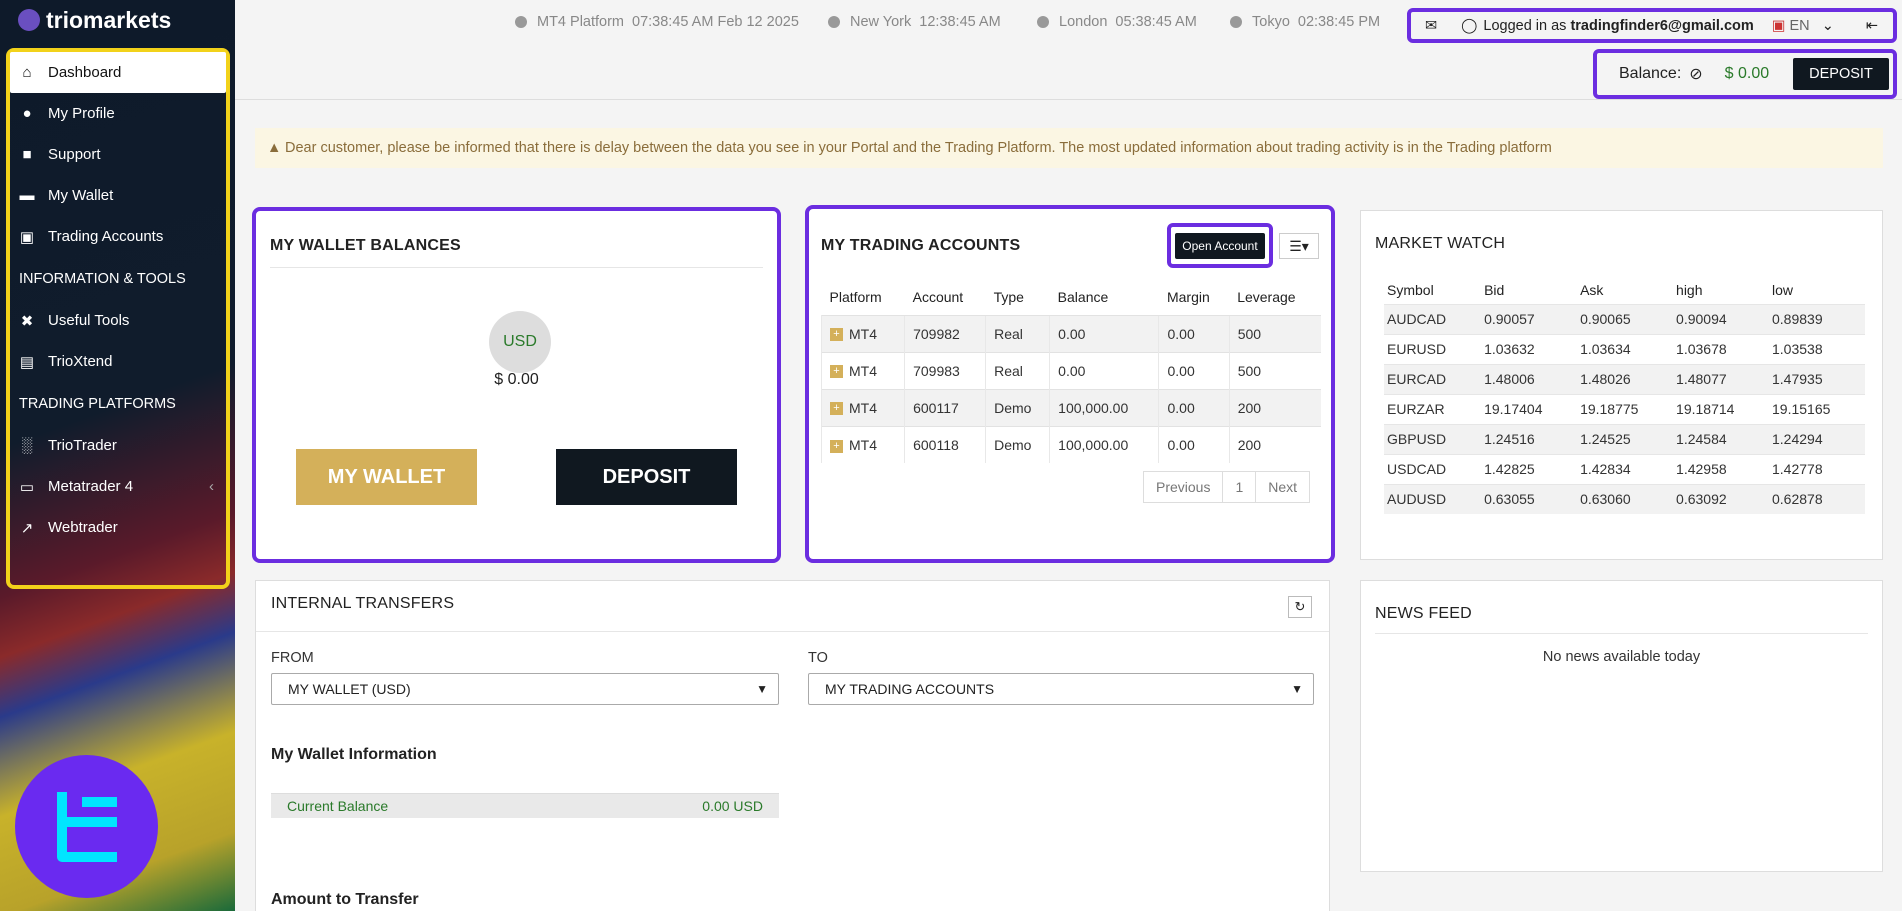 The image size is (1902, 911). I want to click on list-menu-button: ☰▾, so click(1299, 246).